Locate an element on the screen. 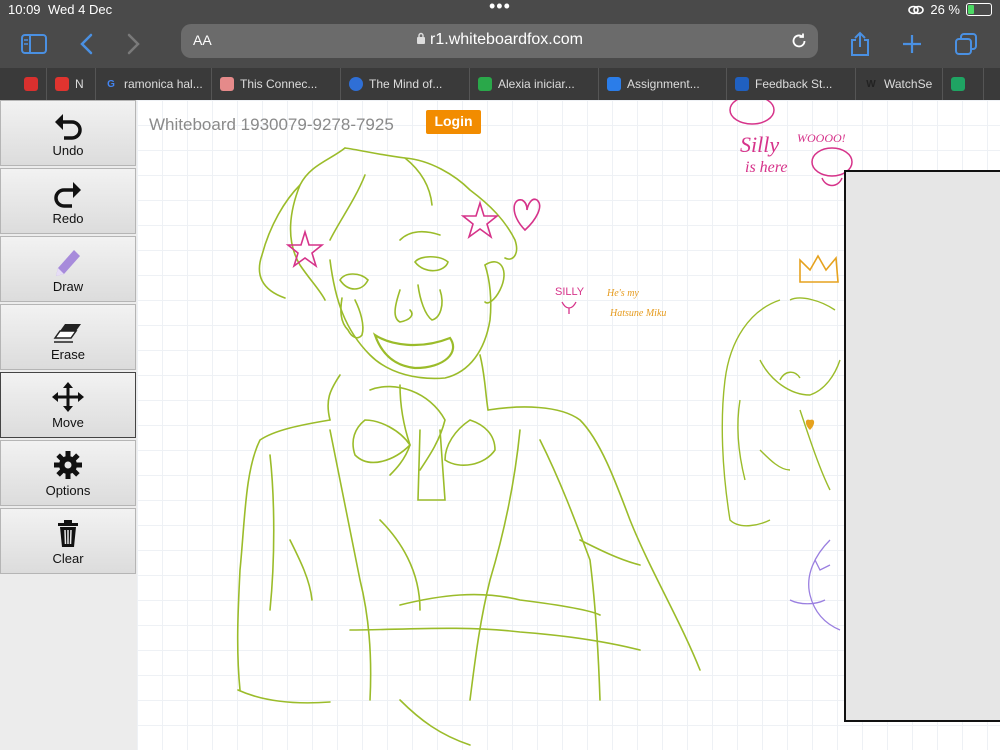 This screenshot has width=1000, height=750. tab-8: W WatchSe is located at coordinates (899, 84).